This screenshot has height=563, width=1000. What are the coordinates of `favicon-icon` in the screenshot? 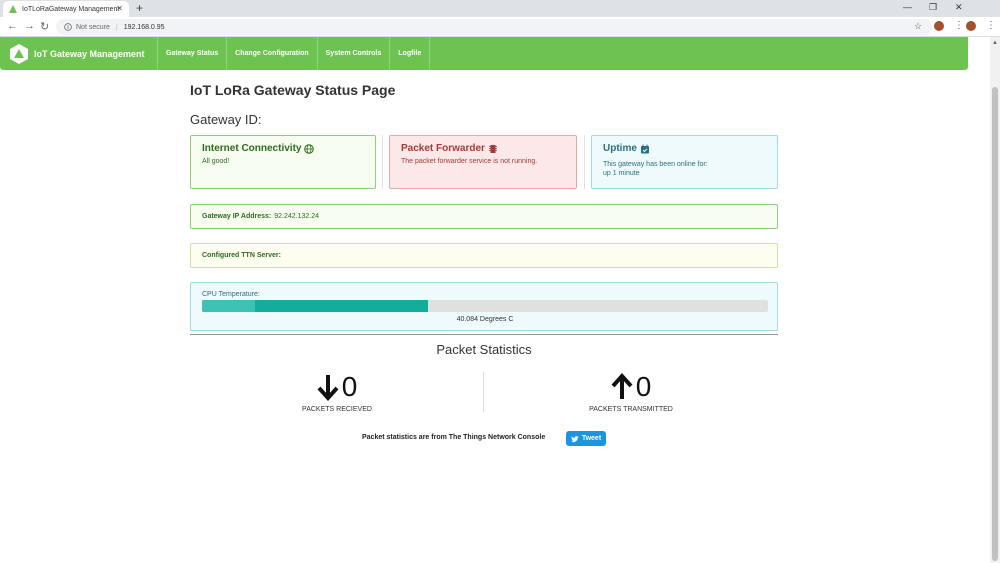 It's located at (13, 9).